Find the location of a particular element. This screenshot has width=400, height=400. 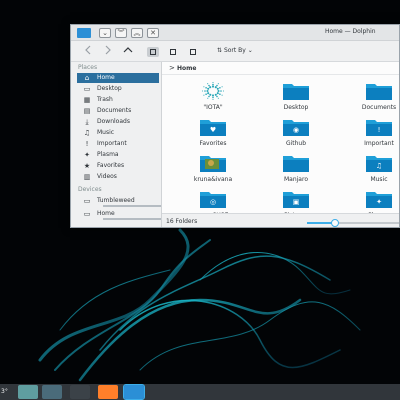

plasma-icon: ✦ is located at coordinates (87, 155).